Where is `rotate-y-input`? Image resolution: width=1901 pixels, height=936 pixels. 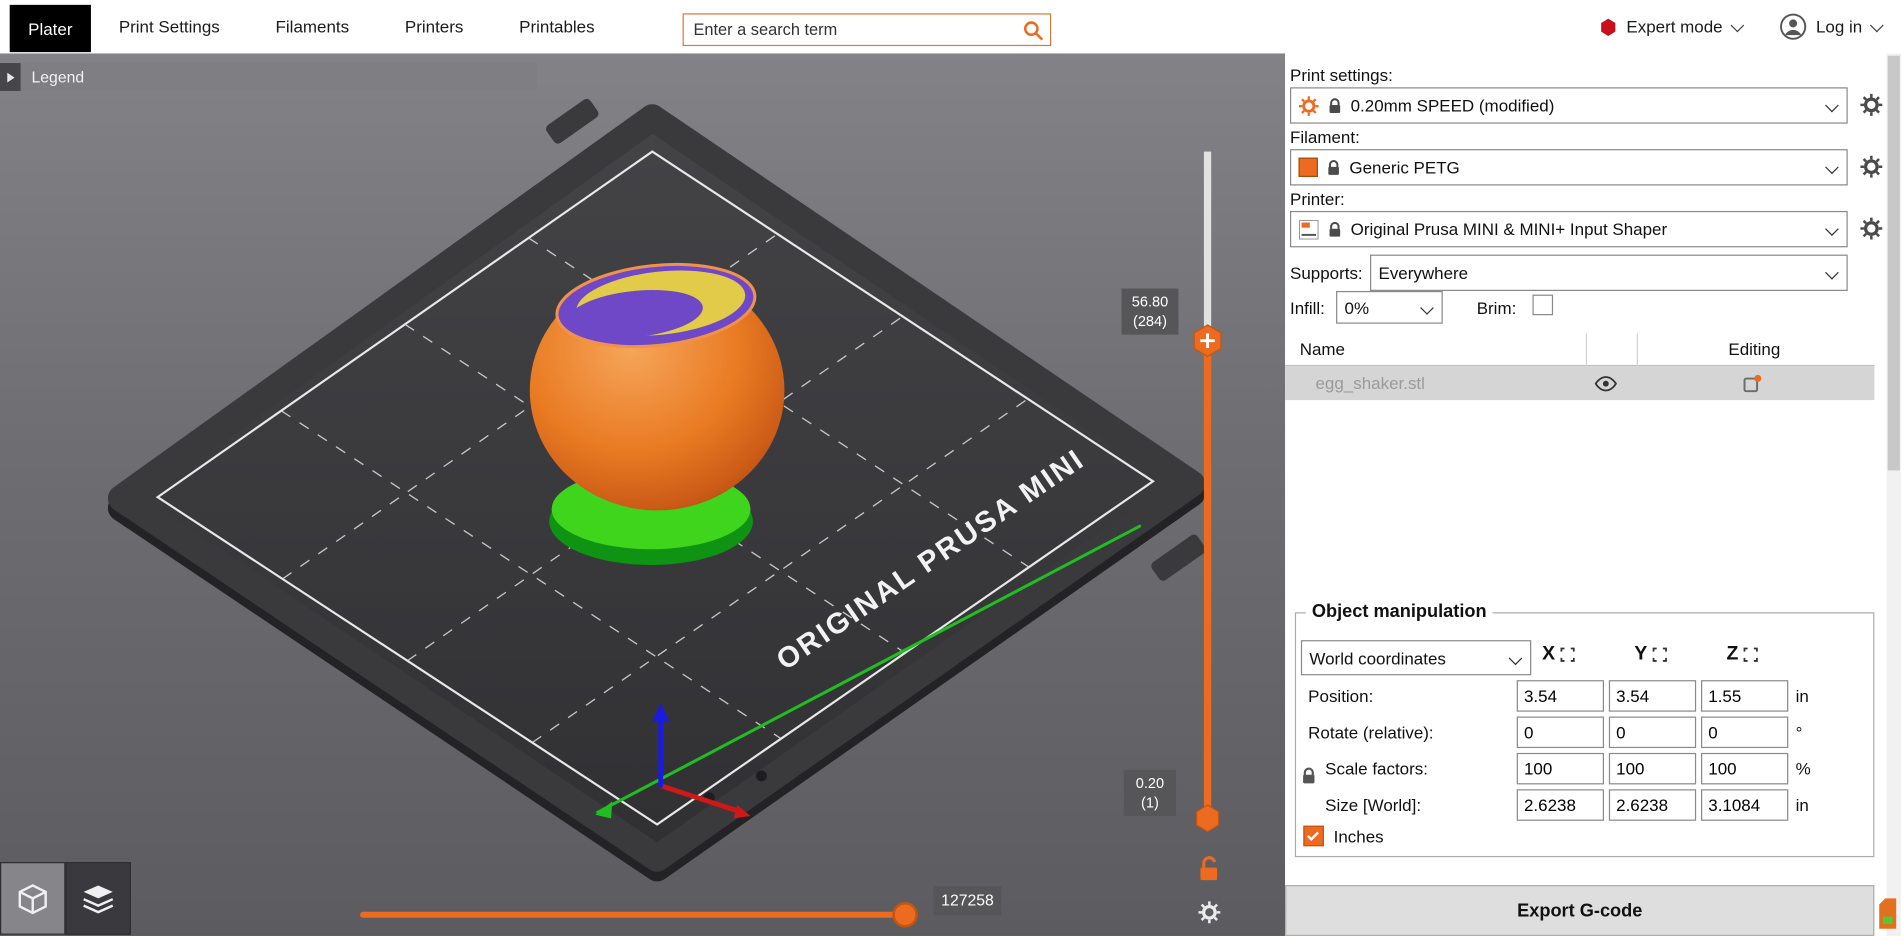
rotate-y-input is located at coordinates (1652, 732).